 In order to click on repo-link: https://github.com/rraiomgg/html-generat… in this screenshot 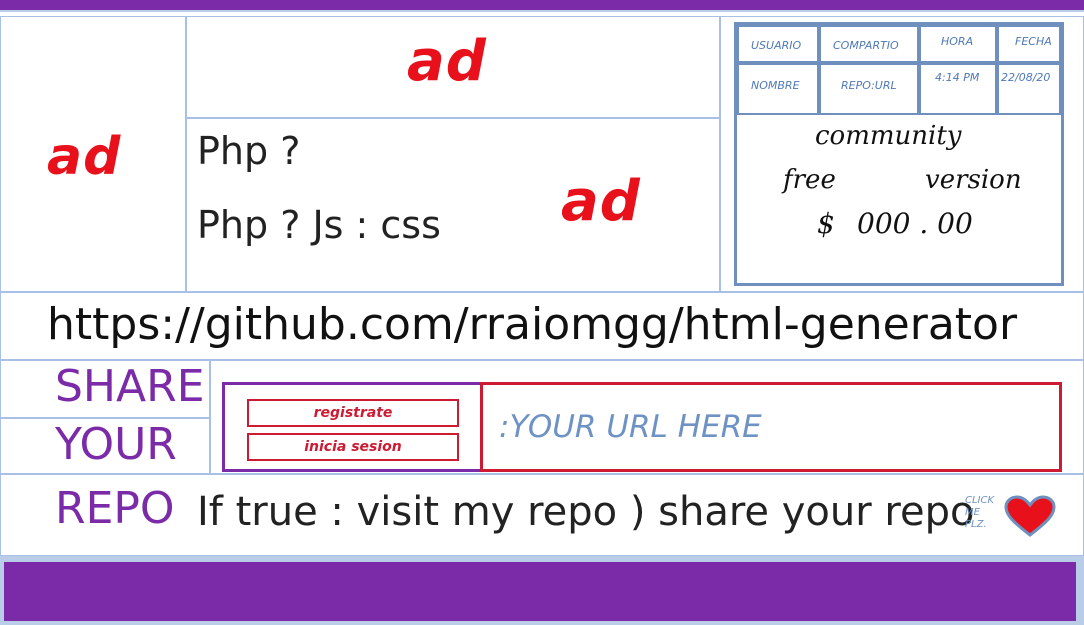, I will do `click(532, 324)`.